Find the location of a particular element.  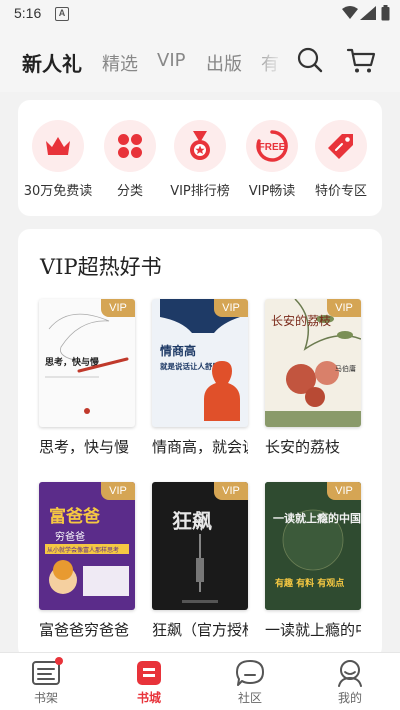

svg-text: 一读就上瘾的中国史 is located at coordinates (317, 518).